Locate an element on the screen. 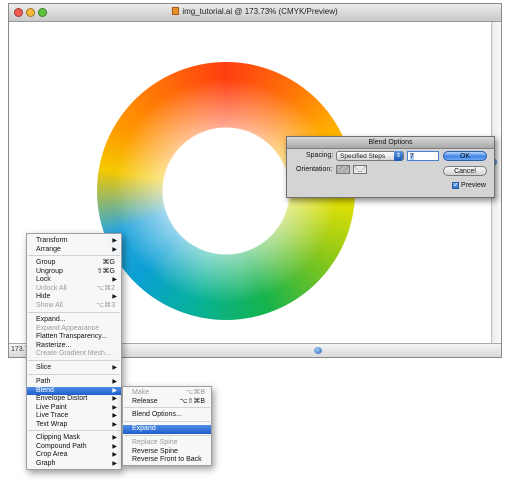 Image resolution: width=510 pixels, height=487 pixels. menu-item-label: Ungroup is located at coordinates (49, 271).